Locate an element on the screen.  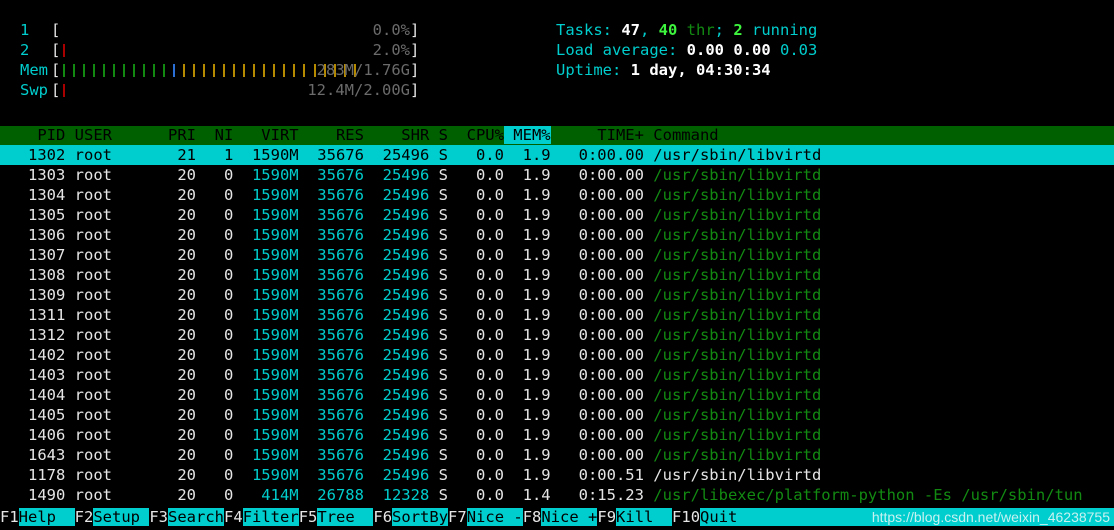
cell-mem: 1.4 is located at coordinates (527, 495).